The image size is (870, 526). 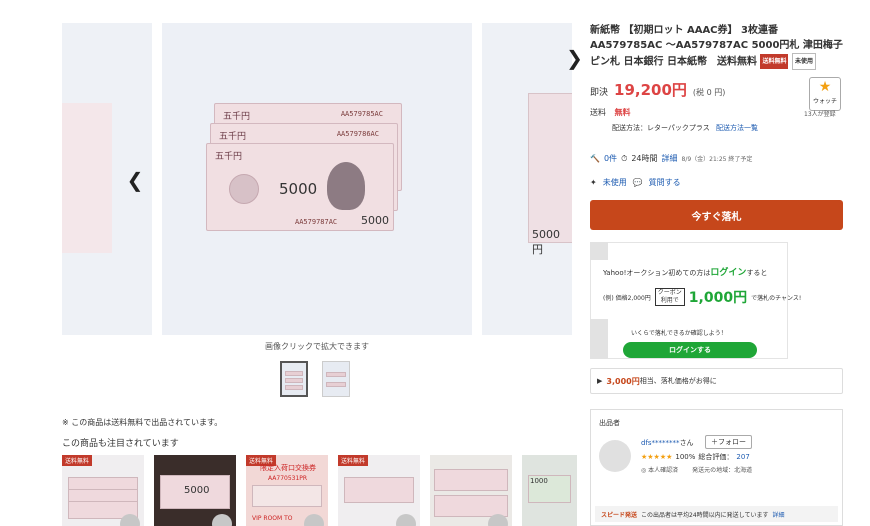 I want to click on side-note-label: 5000 円, so click(x=546, y=242).